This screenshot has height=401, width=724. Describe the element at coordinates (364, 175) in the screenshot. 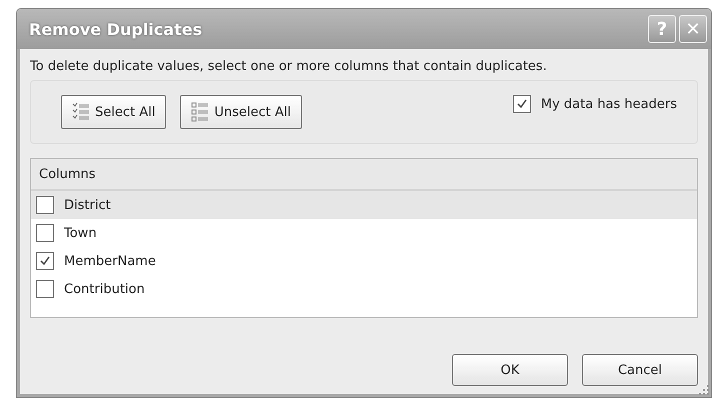

I see `list-header: Columns` at that location.